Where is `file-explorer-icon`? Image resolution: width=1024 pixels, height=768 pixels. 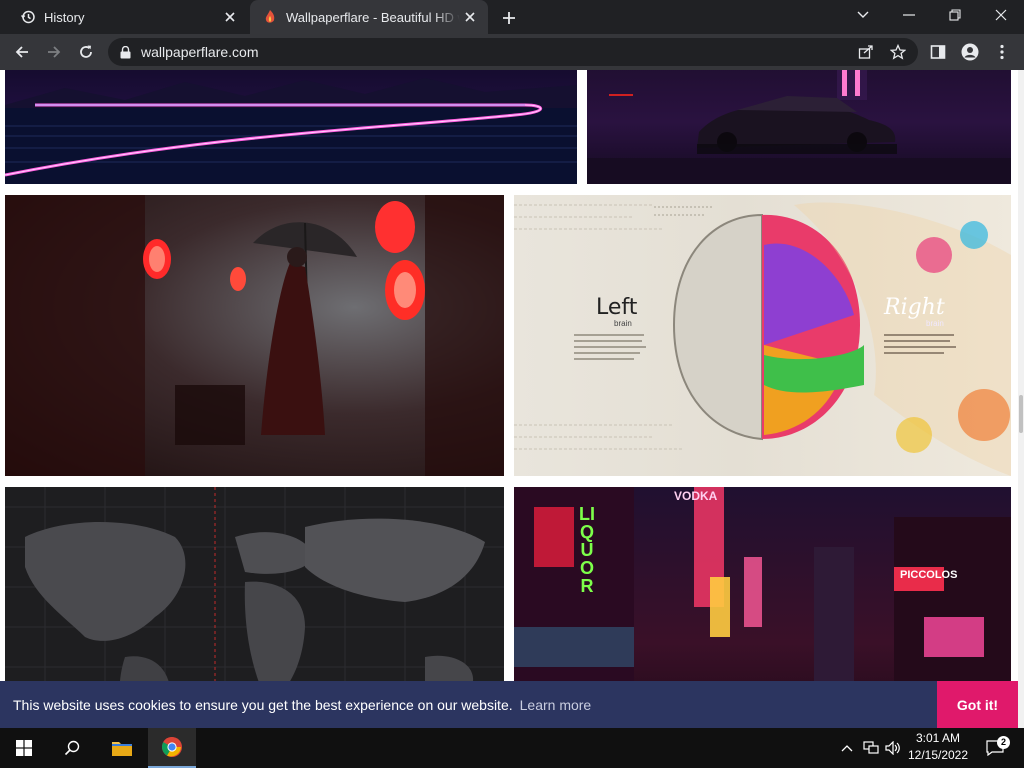 file-explorer-icon is located at coordinates (122, 748).